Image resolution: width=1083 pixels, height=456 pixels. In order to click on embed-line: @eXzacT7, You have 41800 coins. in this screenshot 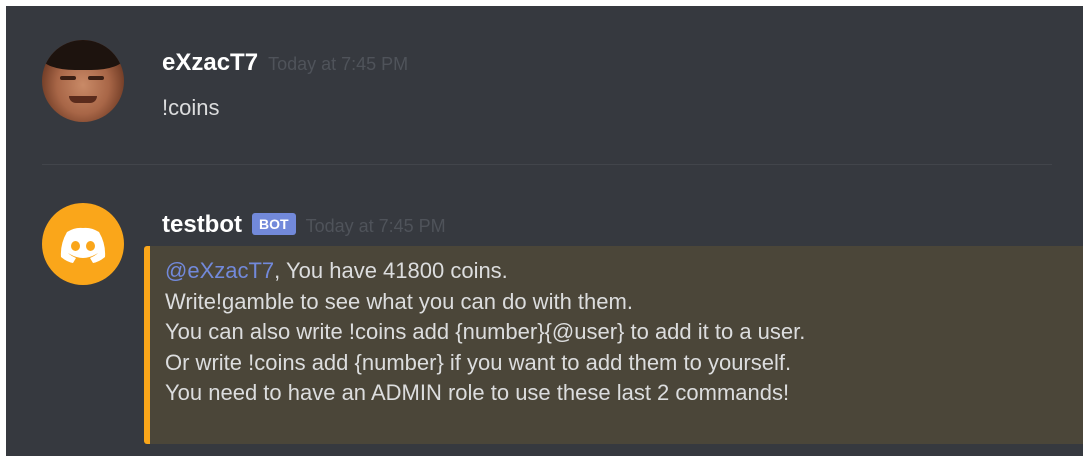, I will do `click(624, 271)`.